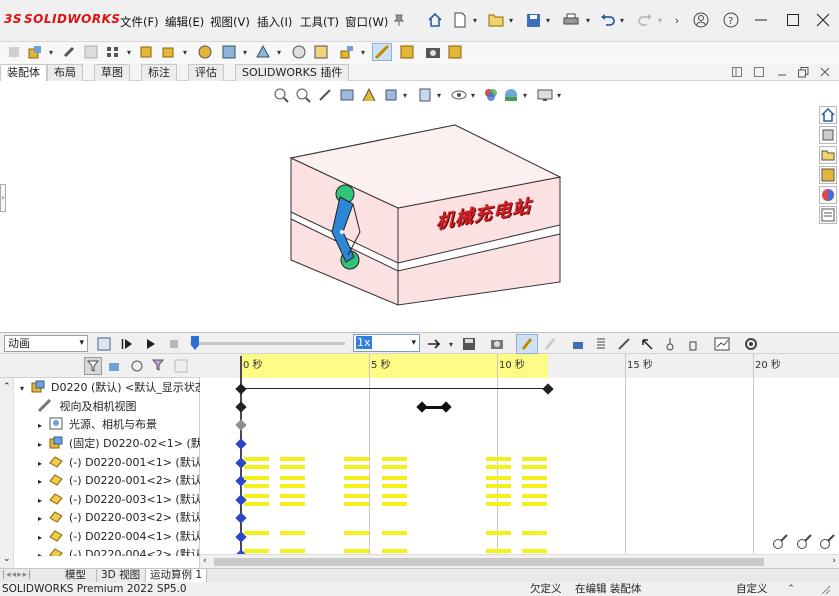 This screenshot has height=596, width=839. What do you see at coordinates (303, 95) in the screenshot?
I see `zoom-to-area-icon` at bounding box center [303, 95].